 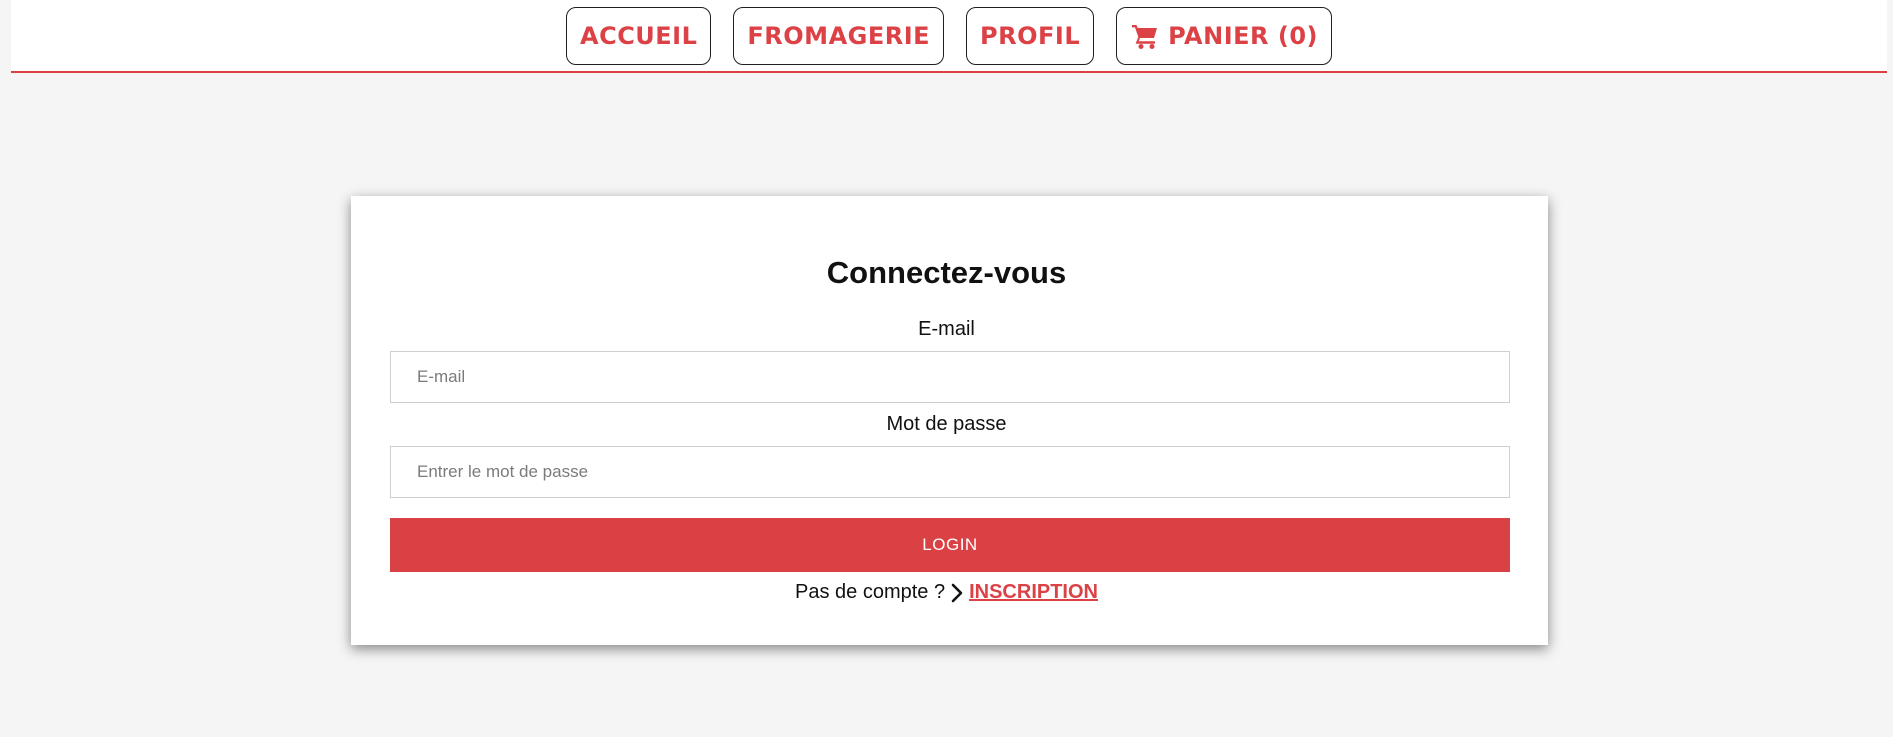 I want to click on main-nav: ACCUEIL FROMAGERIE PROFIL PANIER (0), so click(x=949, y=36).